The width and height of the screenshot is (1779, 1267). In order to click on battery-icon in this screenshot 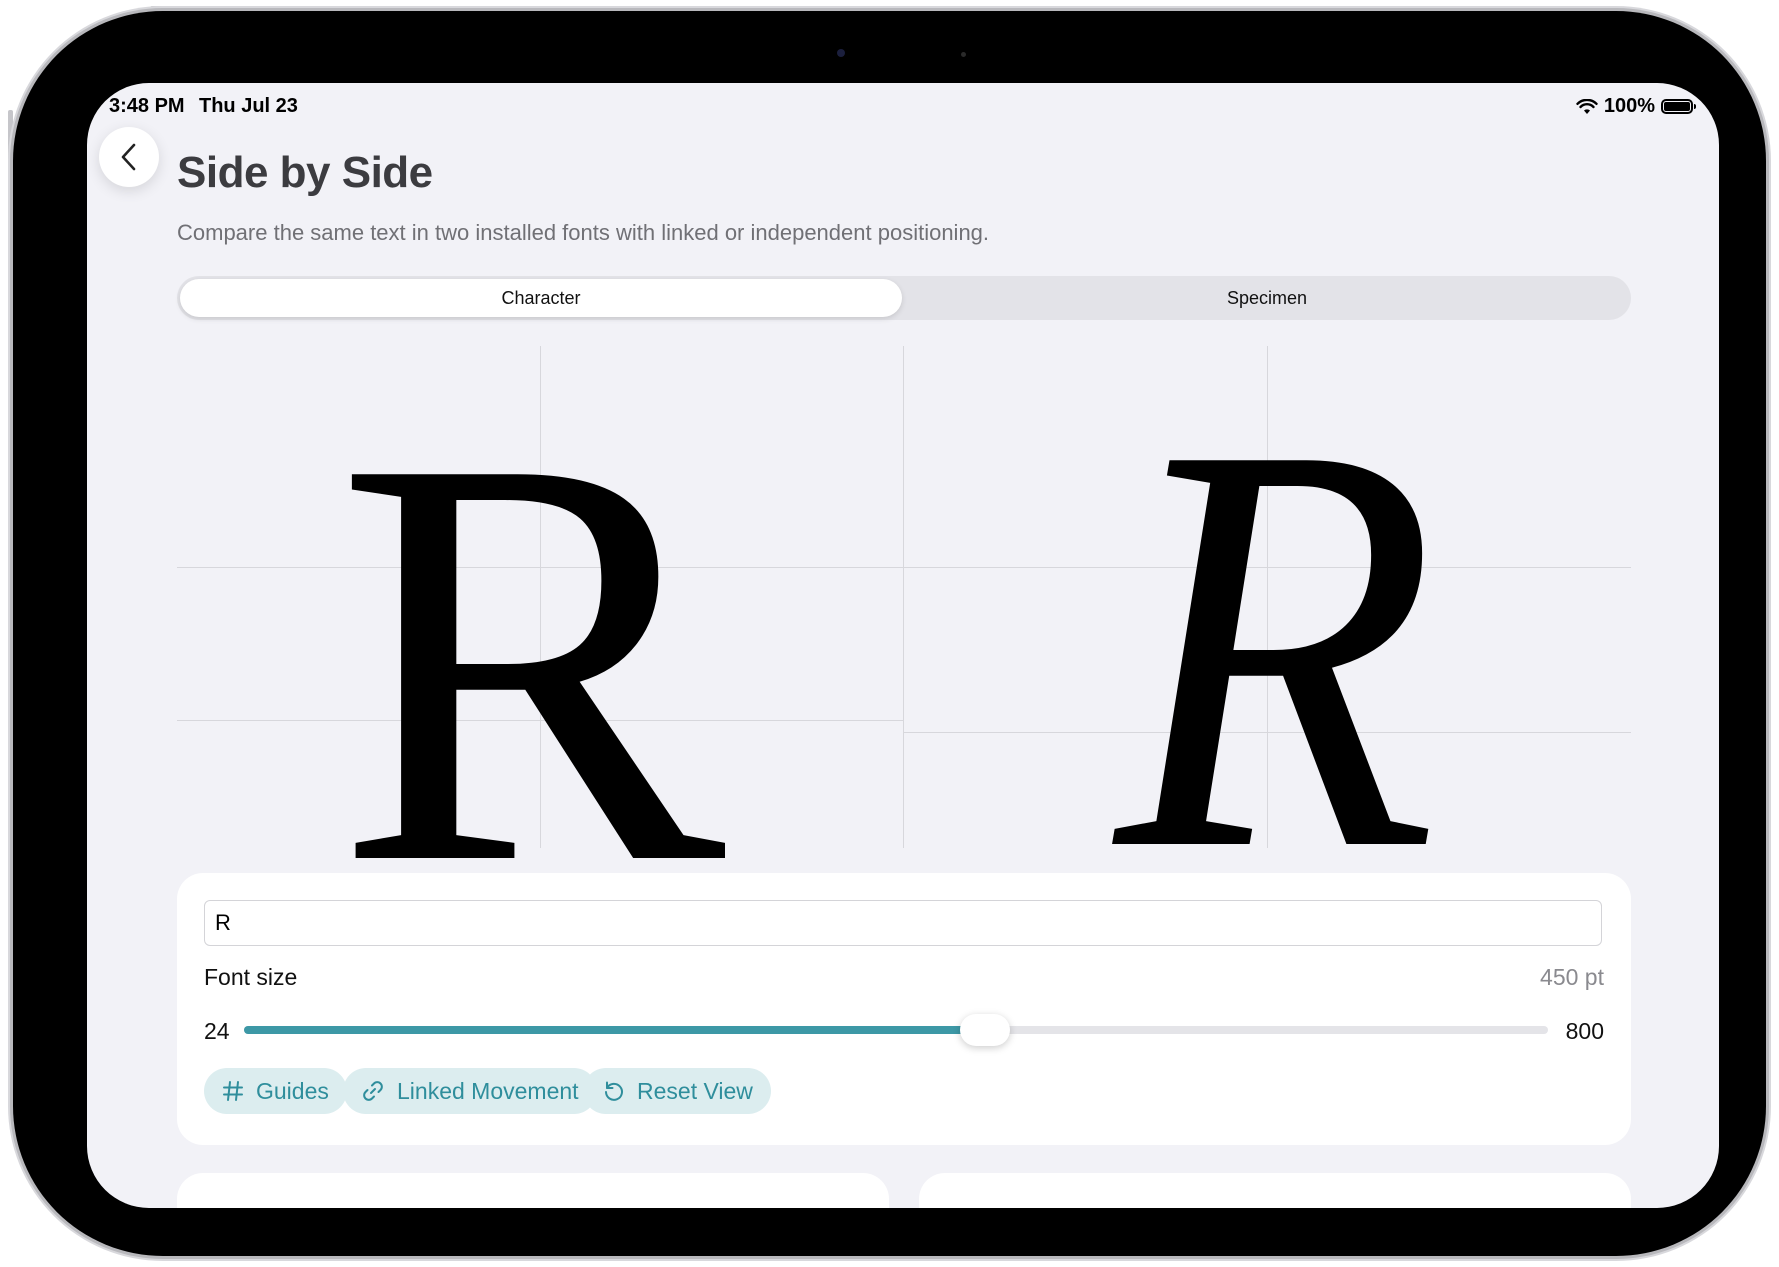, I will do `click(1678, 106)`.